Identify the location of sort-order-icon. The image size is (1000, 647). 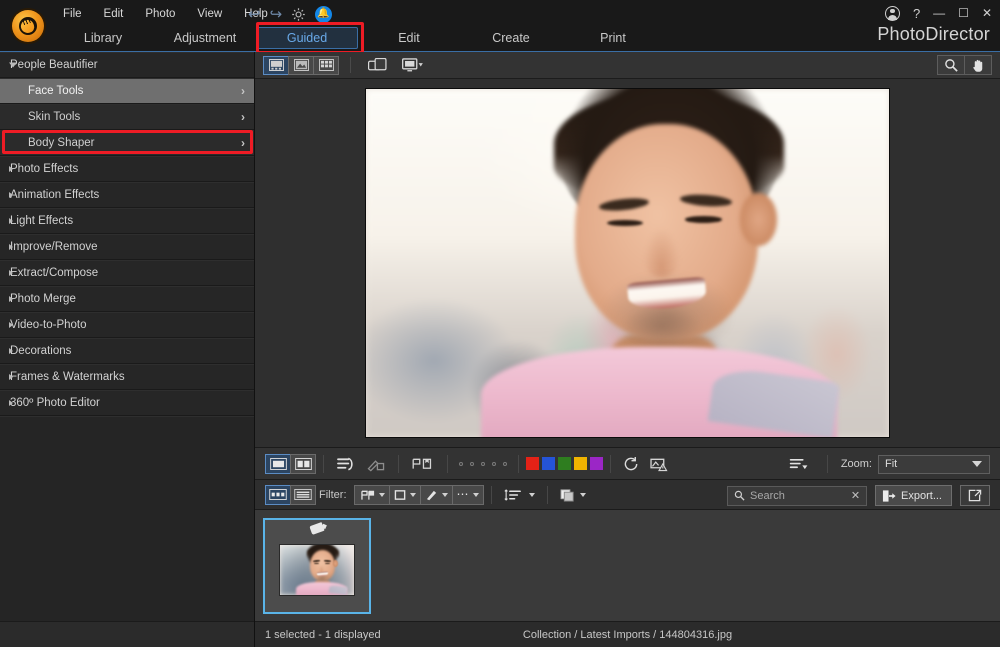
(519, 495).